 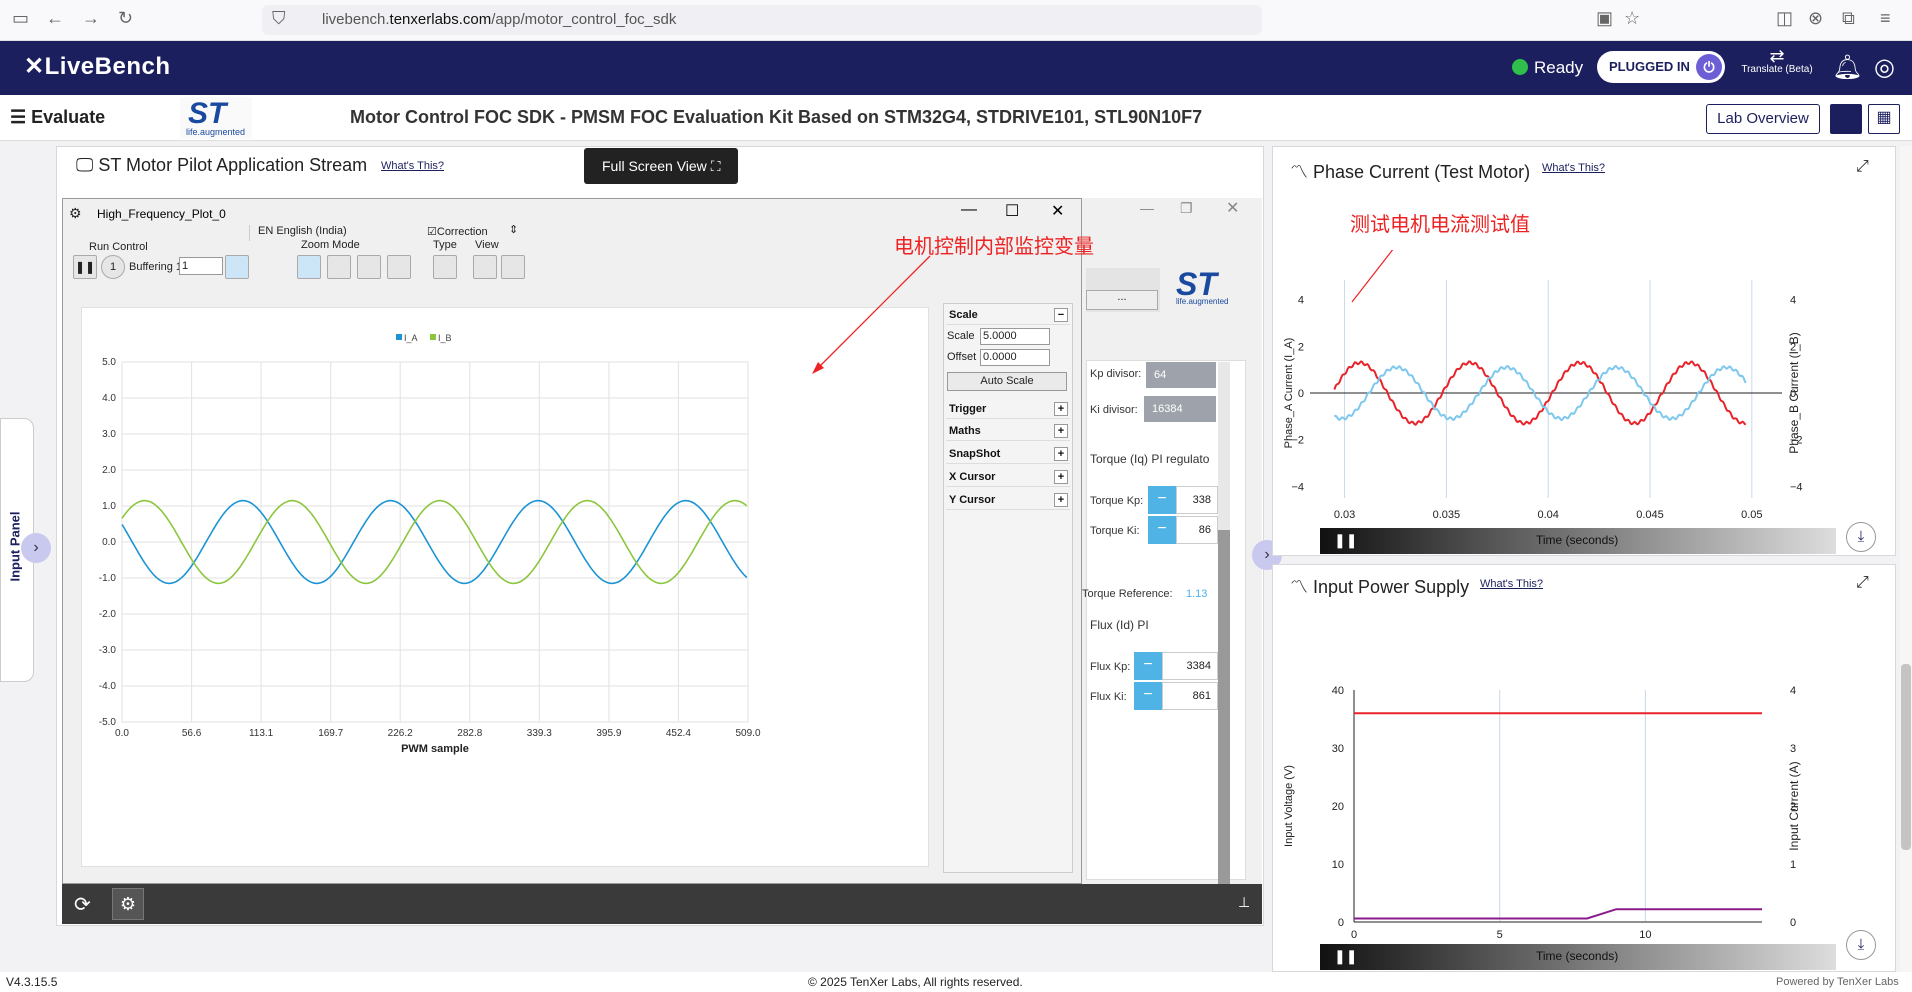 I want to click on phase-download-icon: ⤓, so click(x=1861, y=537).